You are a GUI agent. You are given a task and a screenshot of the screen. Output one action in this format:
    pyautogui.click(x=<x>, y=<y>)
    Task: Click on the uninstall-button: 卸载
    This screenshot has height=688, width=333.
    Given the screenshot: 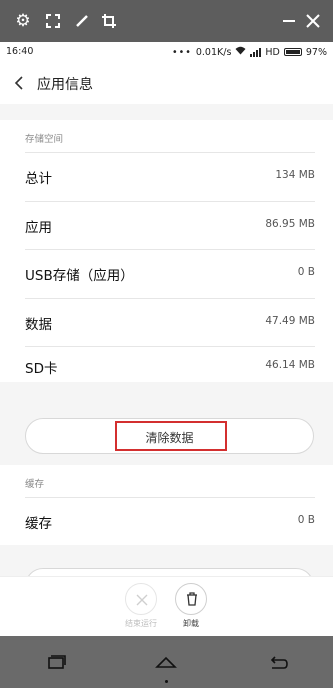 What is the action you would take?
    pyautogui.click(x=191, y=606)
    